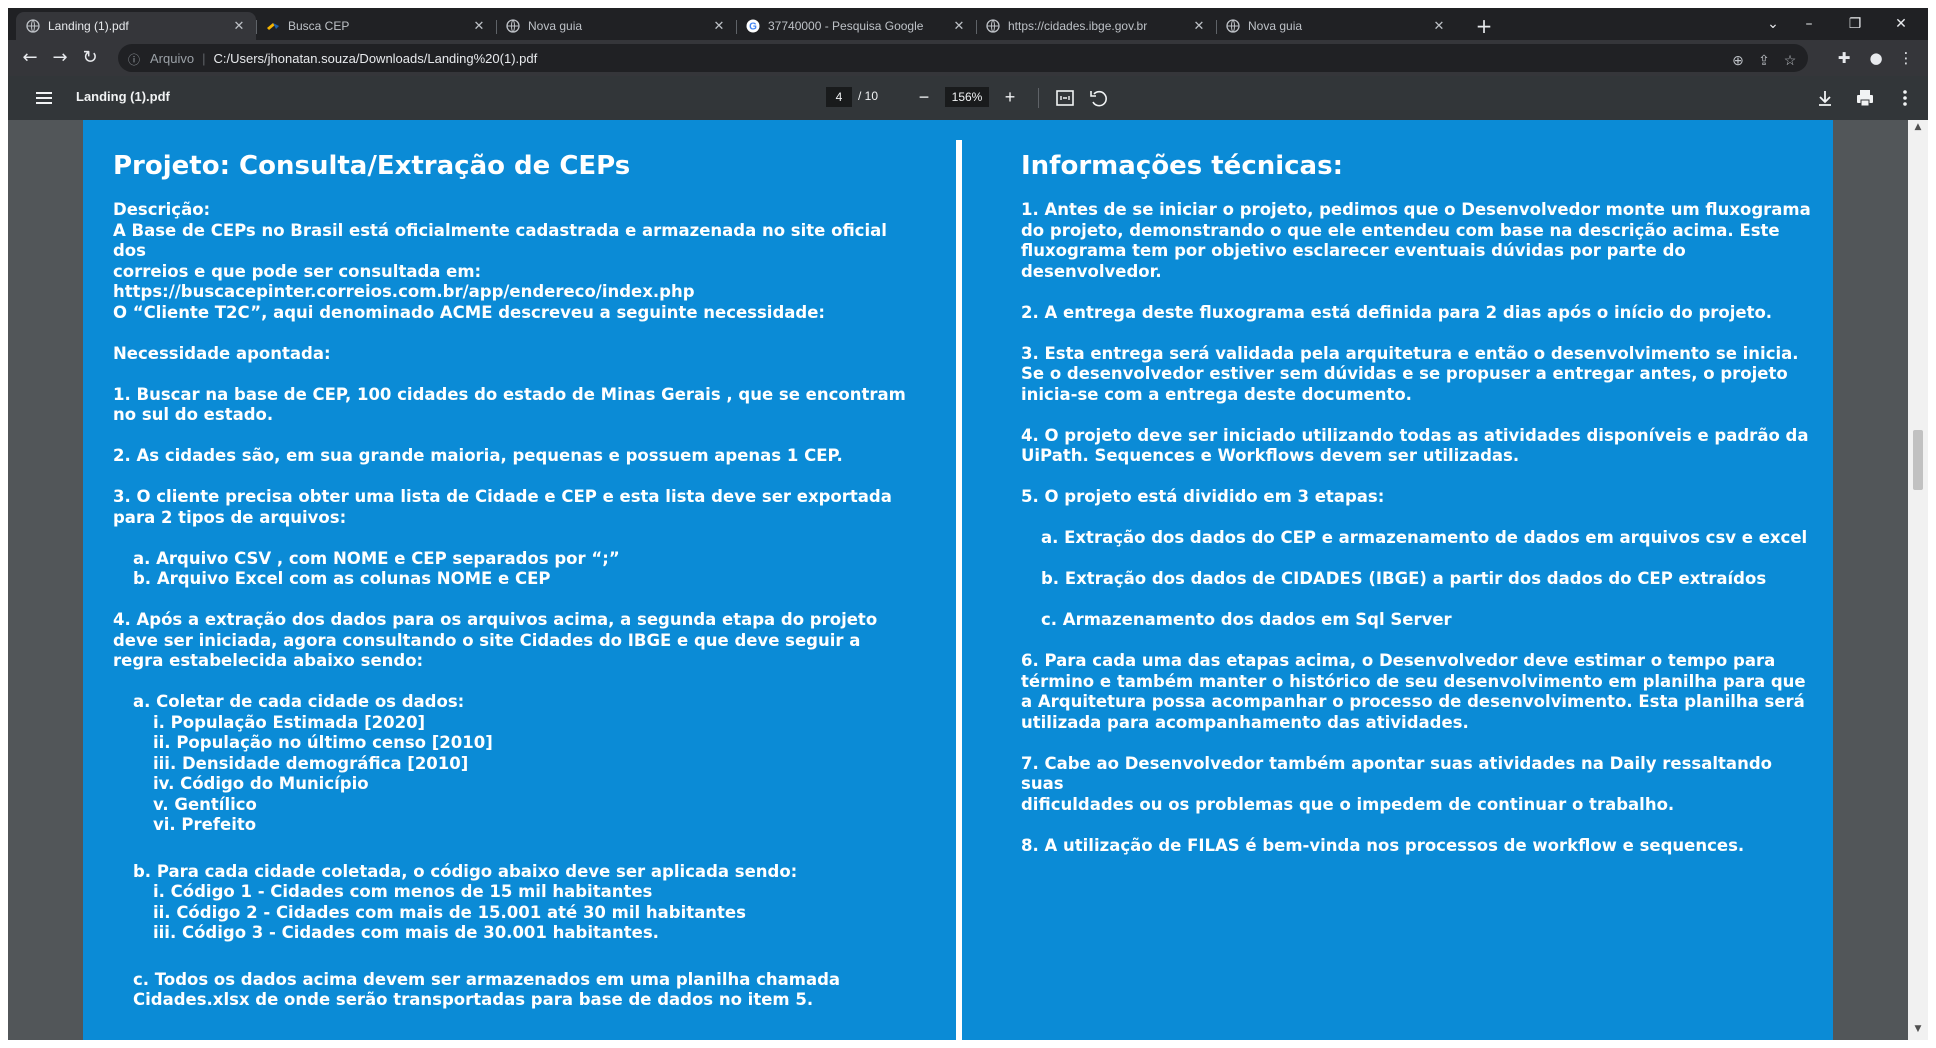  What do you see at coordinates (135, 59) in the screenshot?
I see `info-icon: ⓘ` at bounding box center [135, 59].